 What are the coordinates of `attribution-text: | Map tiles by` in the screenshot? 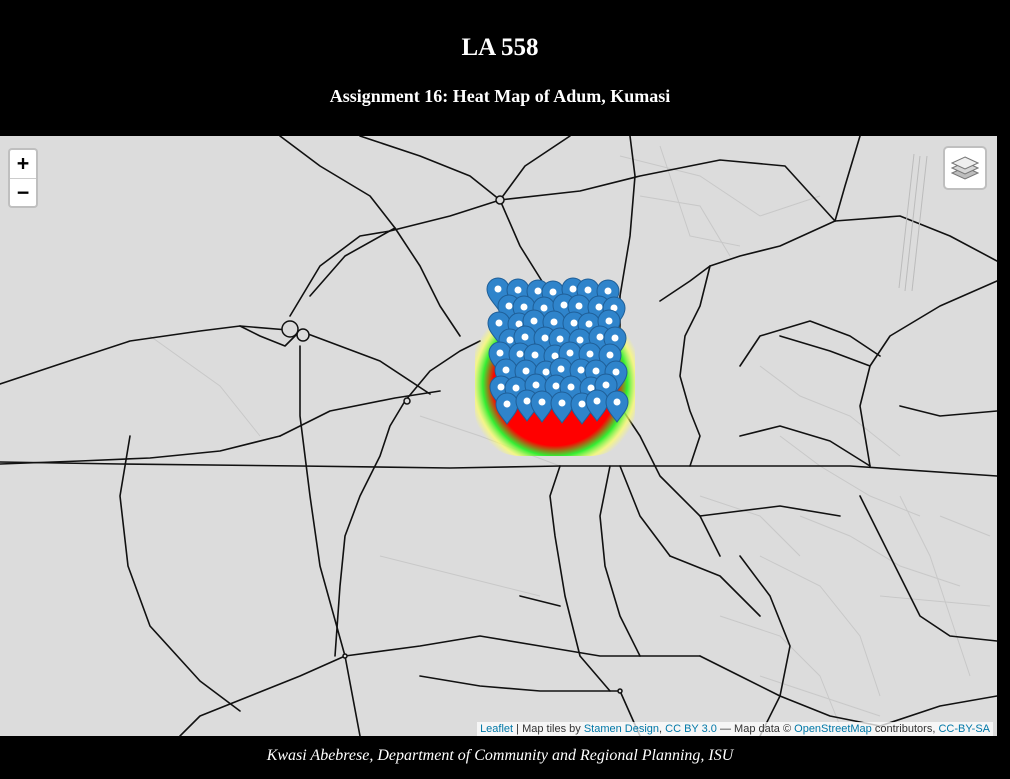 It's located at (548, 729).